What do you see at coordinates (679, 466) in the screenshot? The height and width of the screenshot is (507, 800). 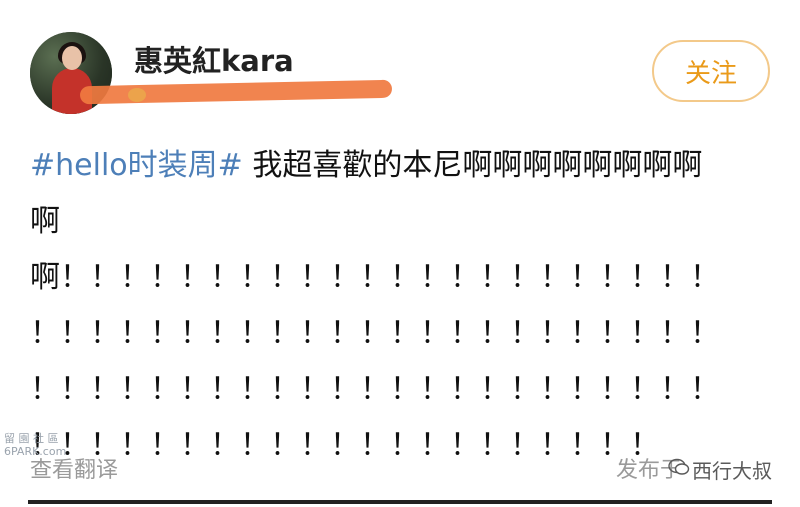 I see `wechat-icon` at bounding box center [679, 466].